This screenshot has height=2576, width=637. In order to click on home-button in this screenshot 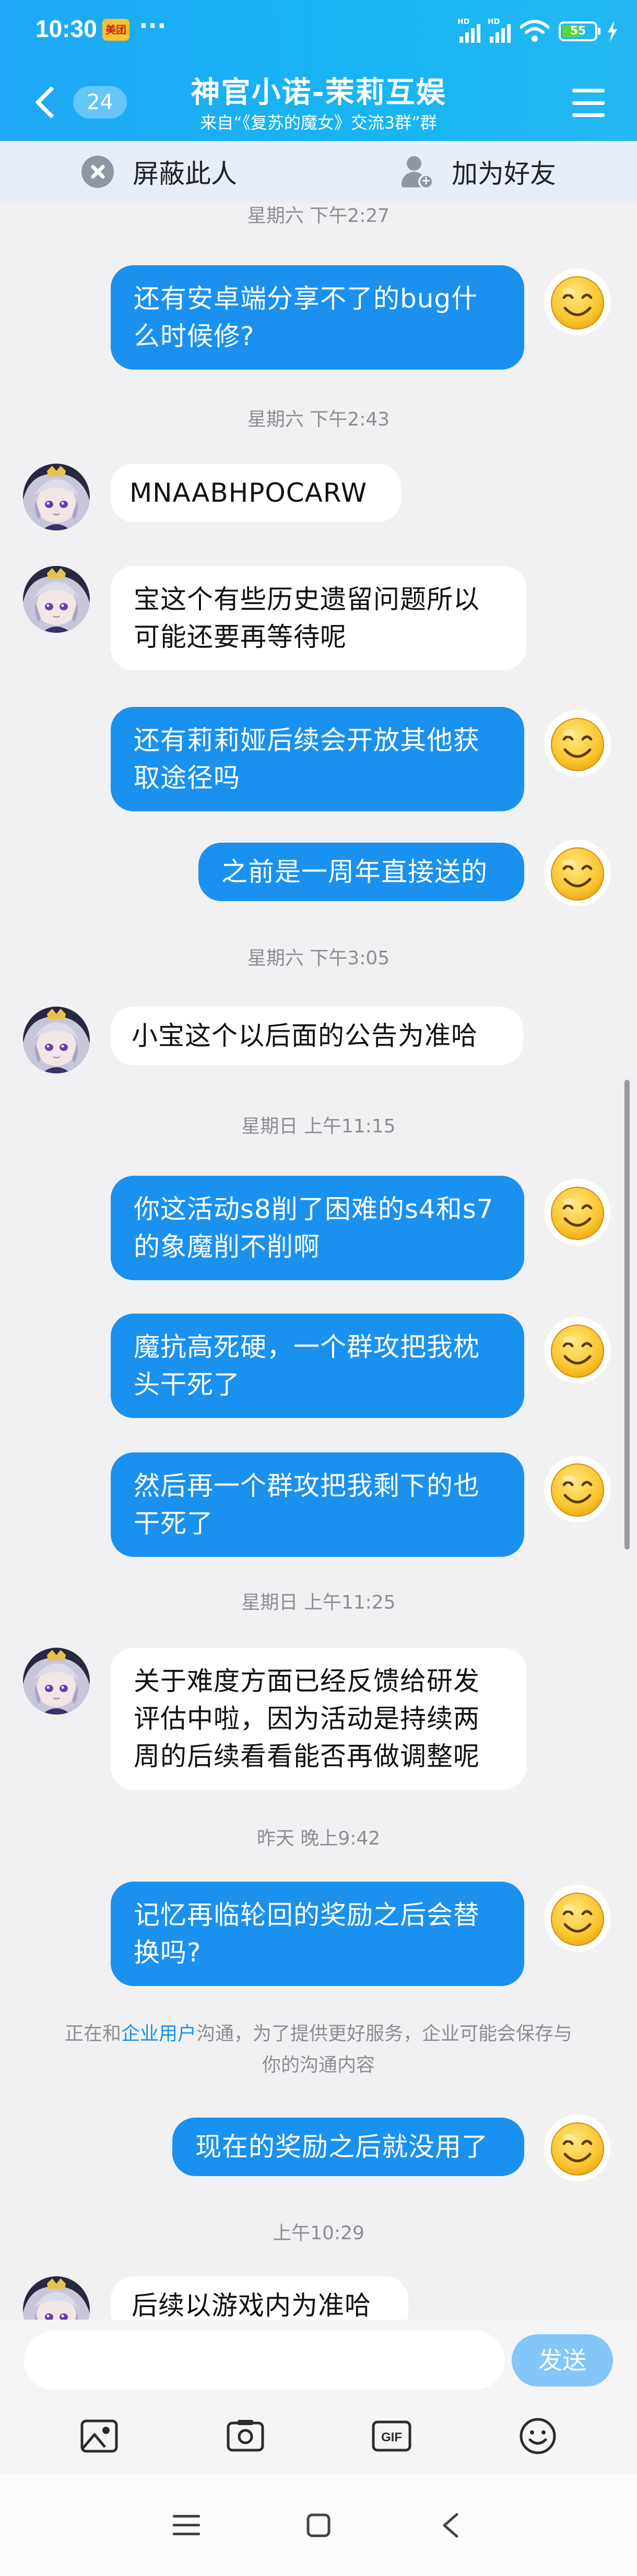, I will do `click(318, 2525)`.